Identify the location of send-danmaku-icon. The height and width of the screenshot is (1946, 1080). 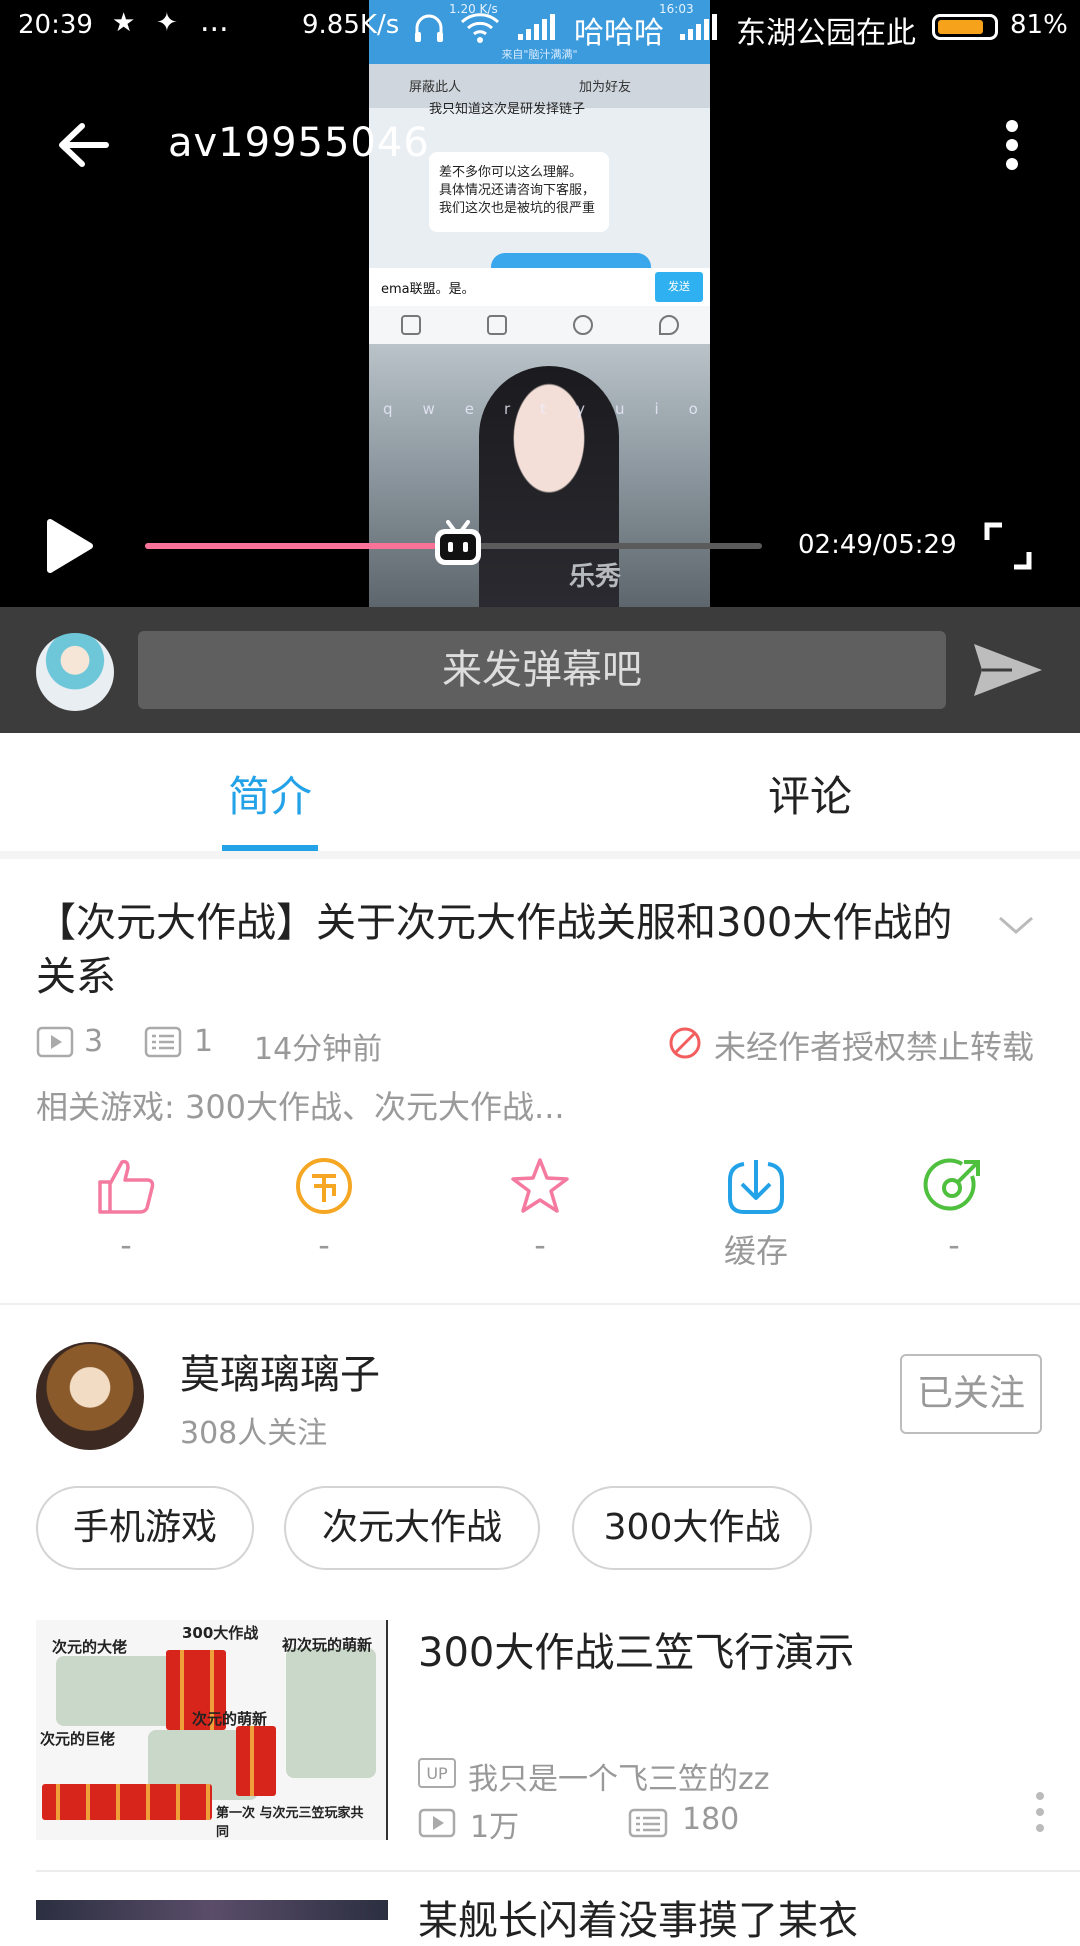
(1008, 670).